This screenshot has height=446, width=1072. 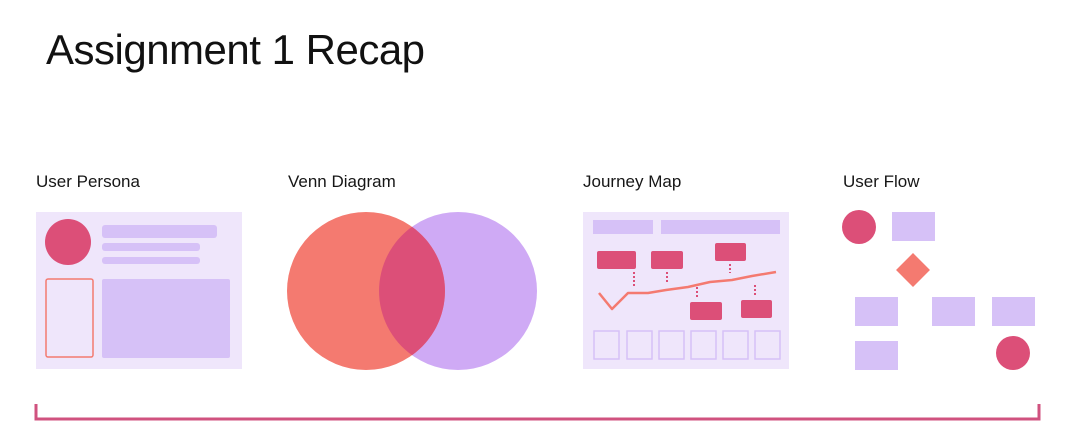 I want to click on user-flow-illustration, so click(x=938, y=290).